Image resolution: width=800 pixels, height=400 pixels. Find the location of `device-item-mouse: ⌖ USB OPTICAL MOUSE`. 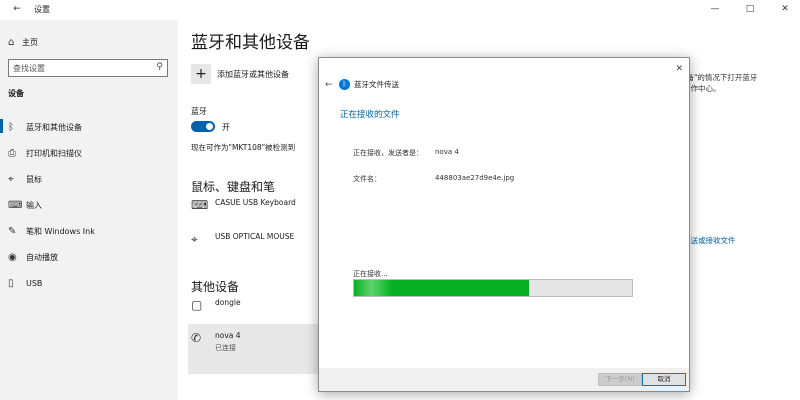

device-item-mouse: ⌖ USB OPTICAL MOUSE is located at coordinates (242, 239).